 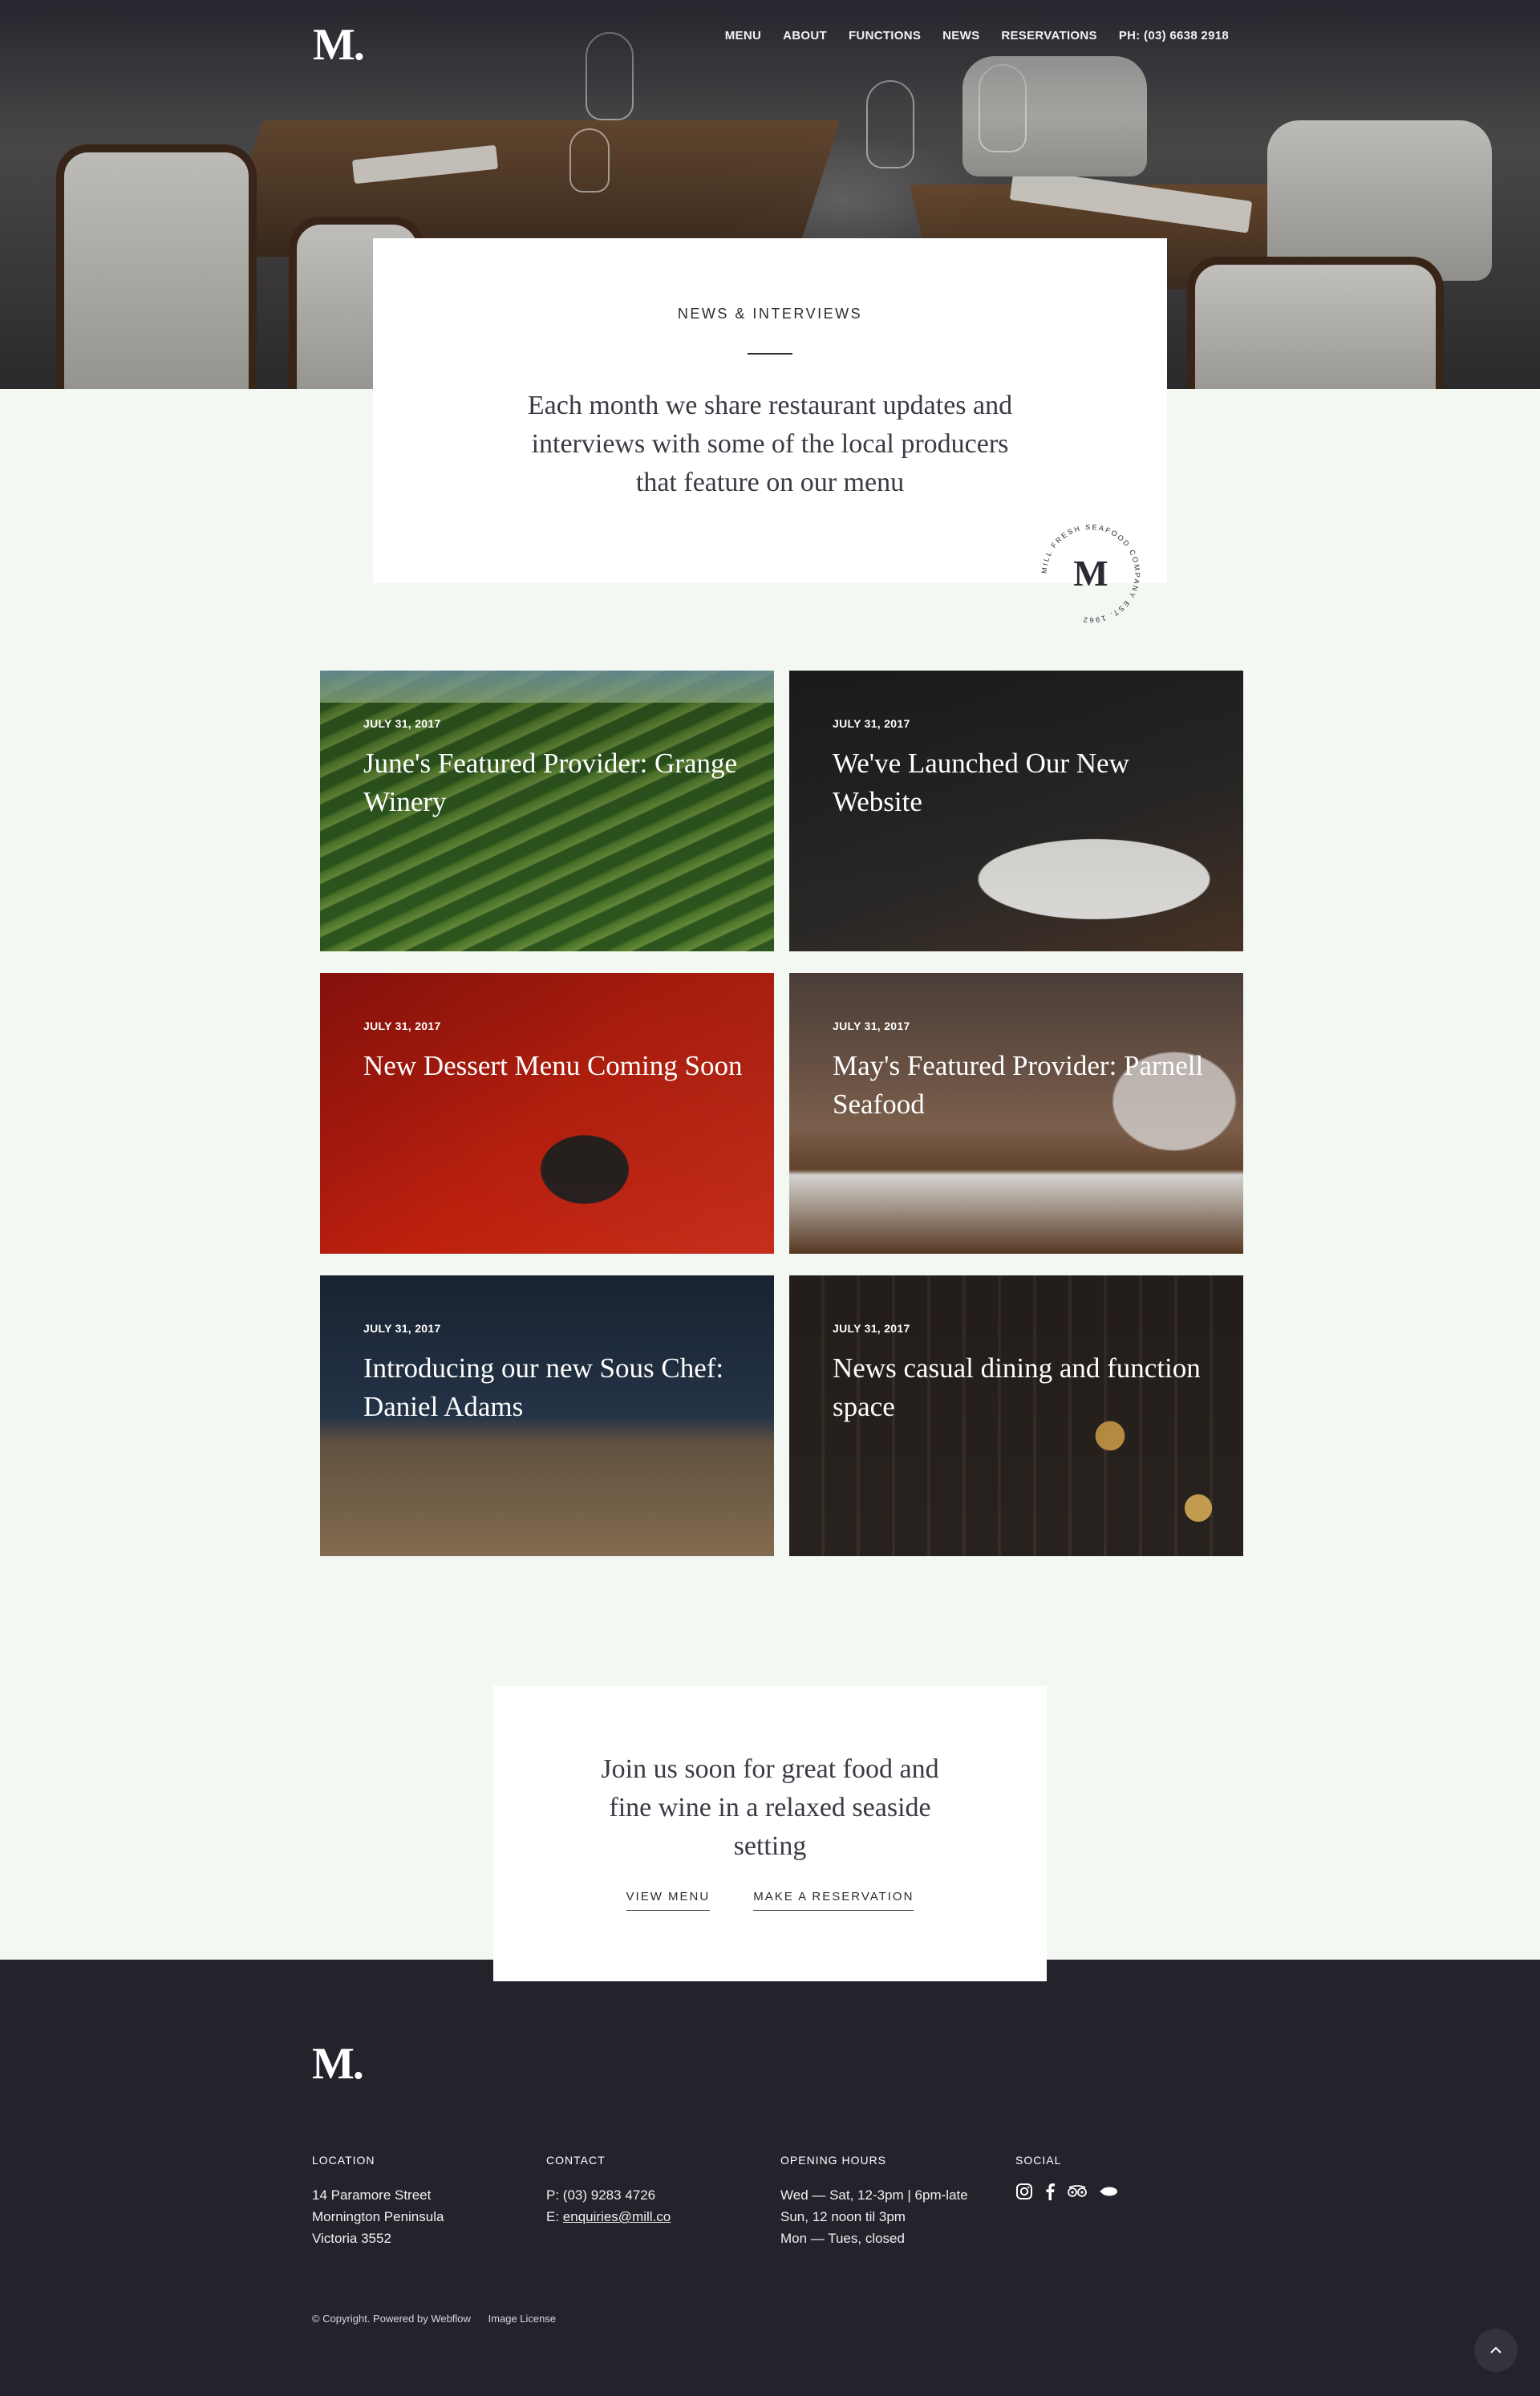 I want to click on contact-heading: CONTACT, so click(x=576, y=2160).